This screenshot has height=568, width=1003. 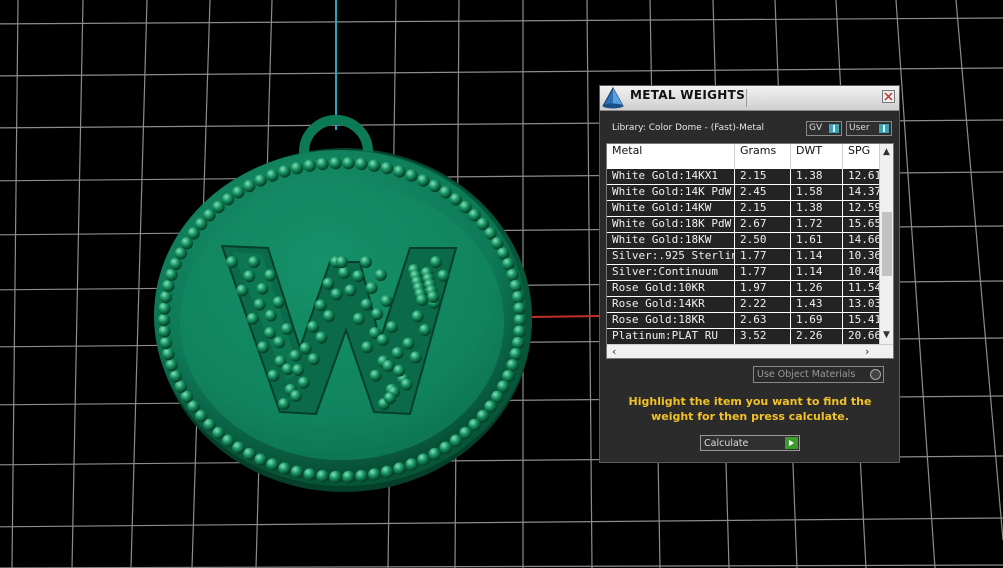 I want to click on use-object-materials-toggle: Use Object Materials, so click(x=818, y=374).